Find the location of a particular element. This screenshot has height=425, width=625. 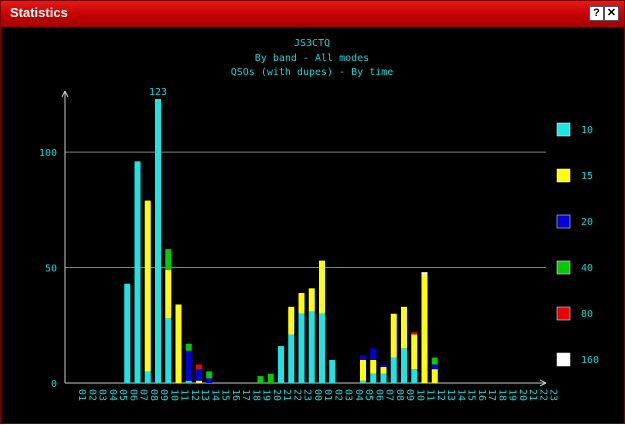

y-tick-label: 100 is located at coordinates (48, 153).